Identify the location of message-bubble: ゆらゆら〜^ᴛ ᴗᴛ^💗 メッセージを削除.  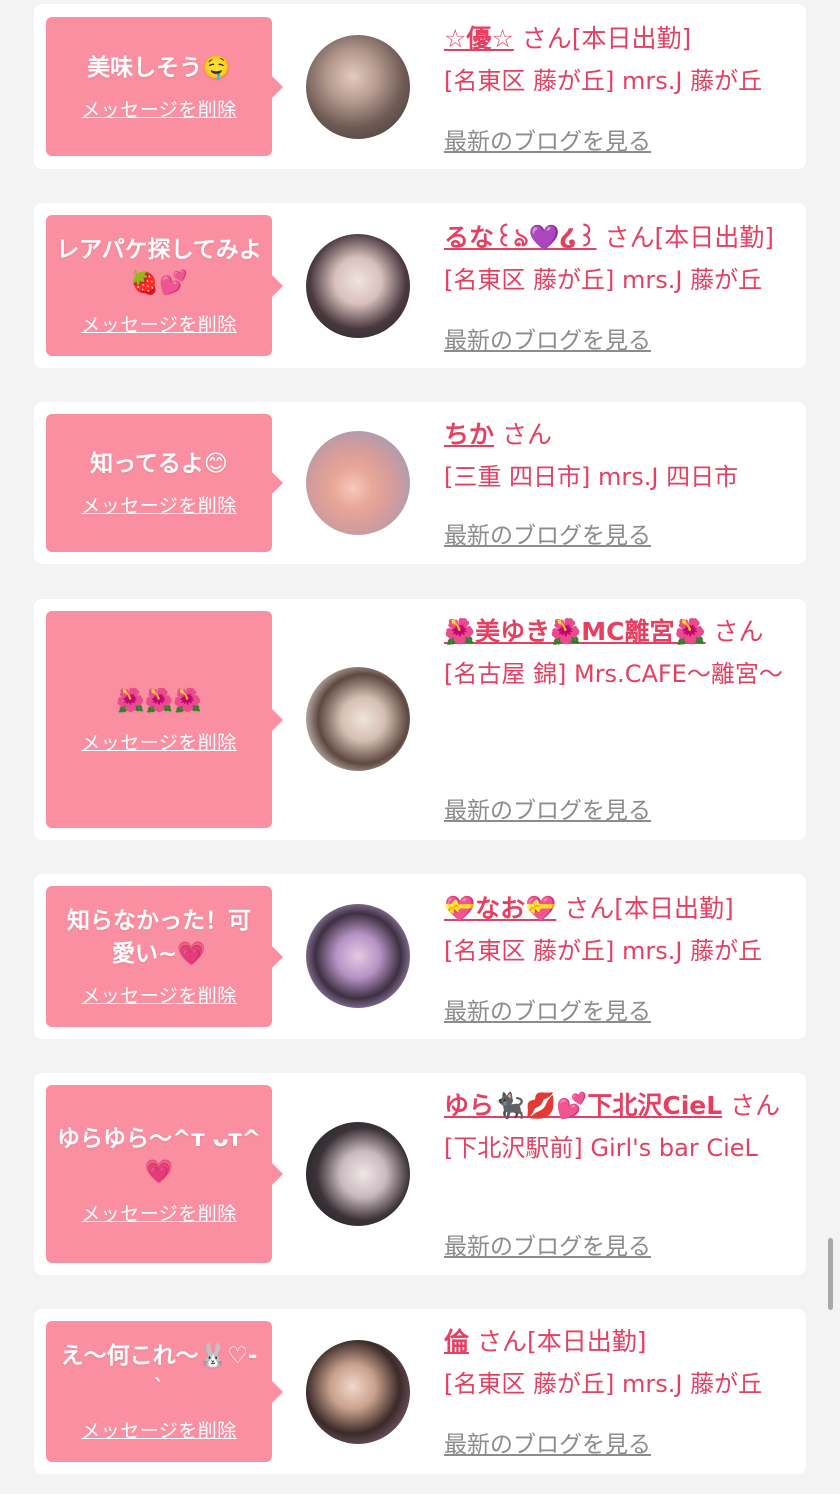
(164, 1174).